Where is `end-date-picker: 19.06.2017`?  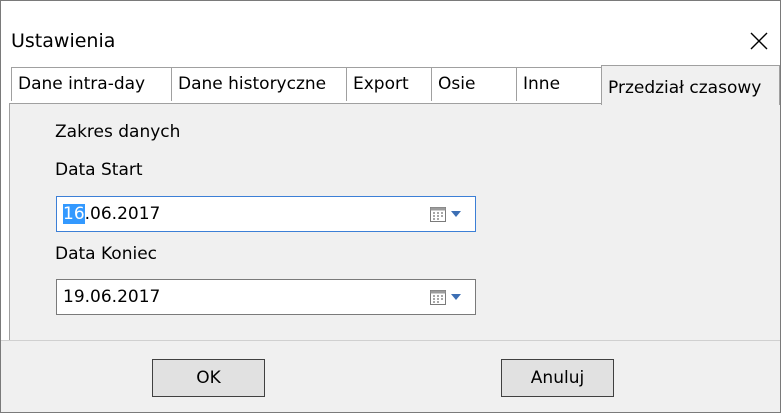
end-date-picker: 19.06.2017 is located at coordinates (266, 297).